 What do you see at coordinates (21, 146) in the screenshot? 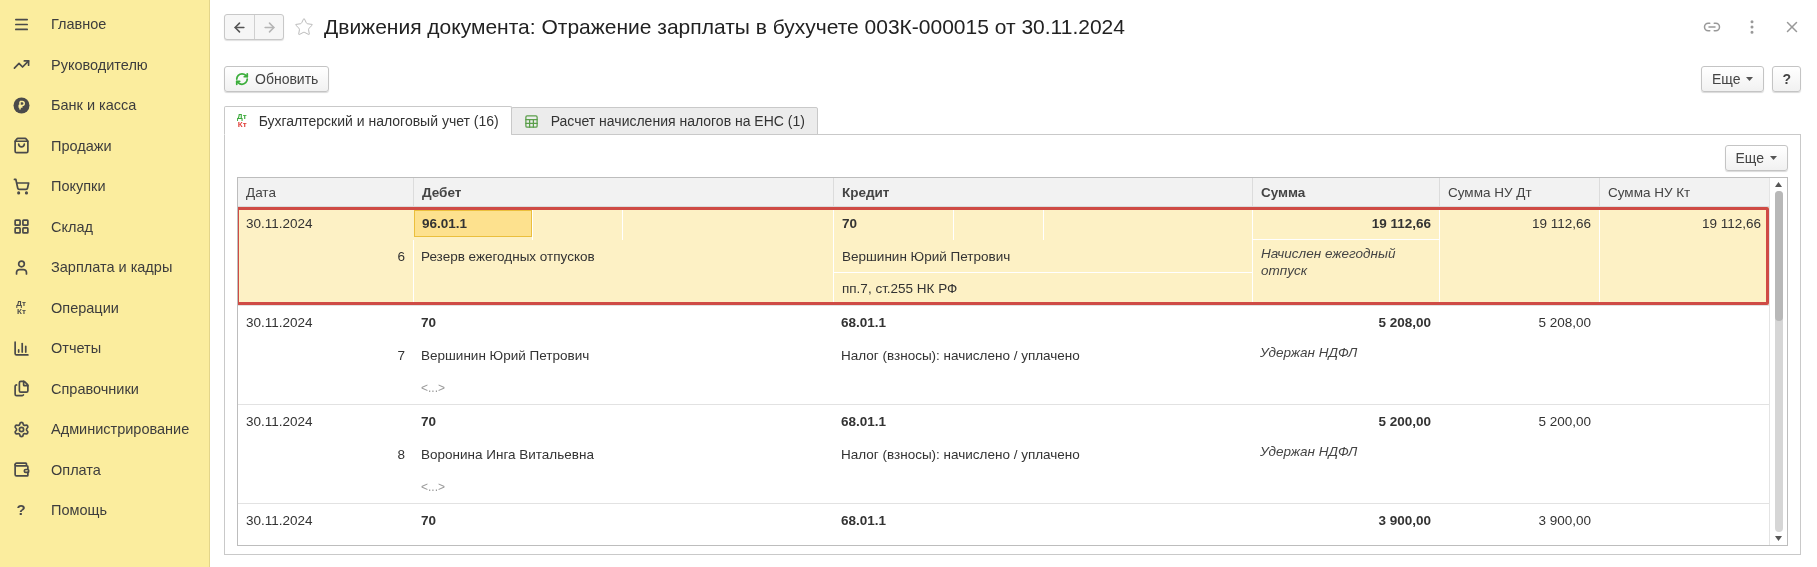
I see `bag-icon` at bounding box center [21, 146].